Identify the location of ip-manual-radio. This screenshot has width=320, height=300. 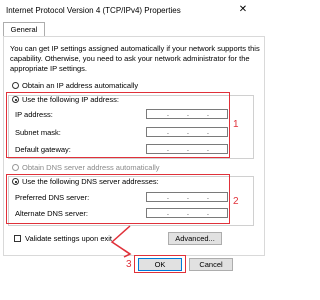
(15, 99).